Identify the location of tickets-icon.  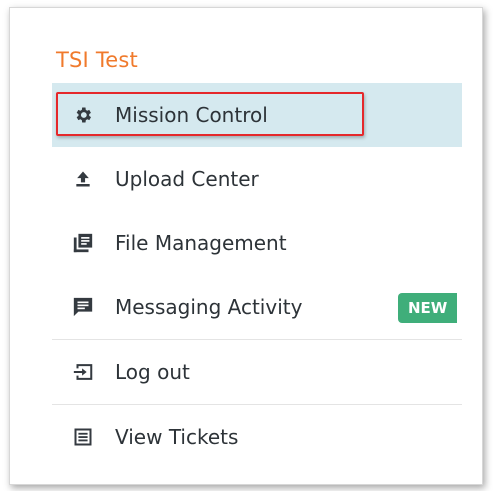
(83, 437).